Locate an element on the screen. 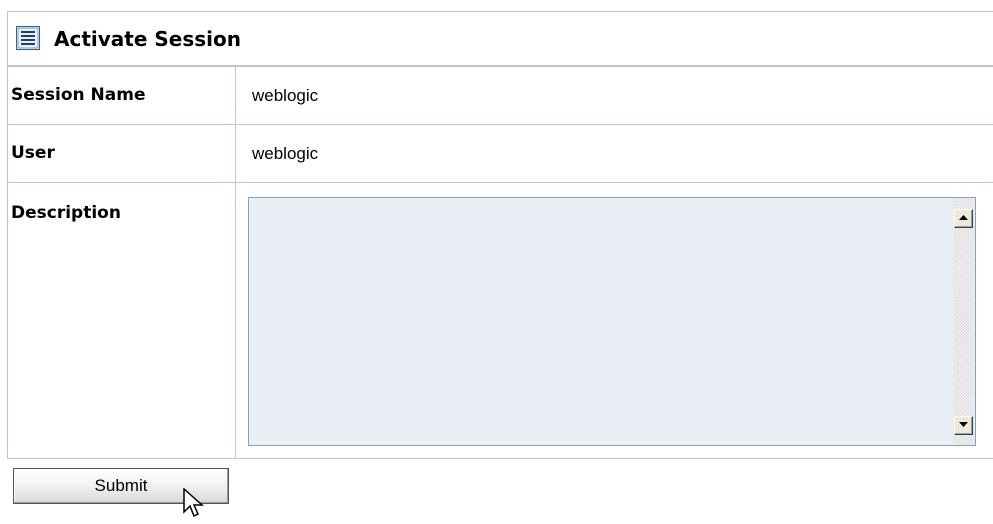 The height and width of the screenshot is (524, 993). description-scrollbar is located at coordinates (964, 321).